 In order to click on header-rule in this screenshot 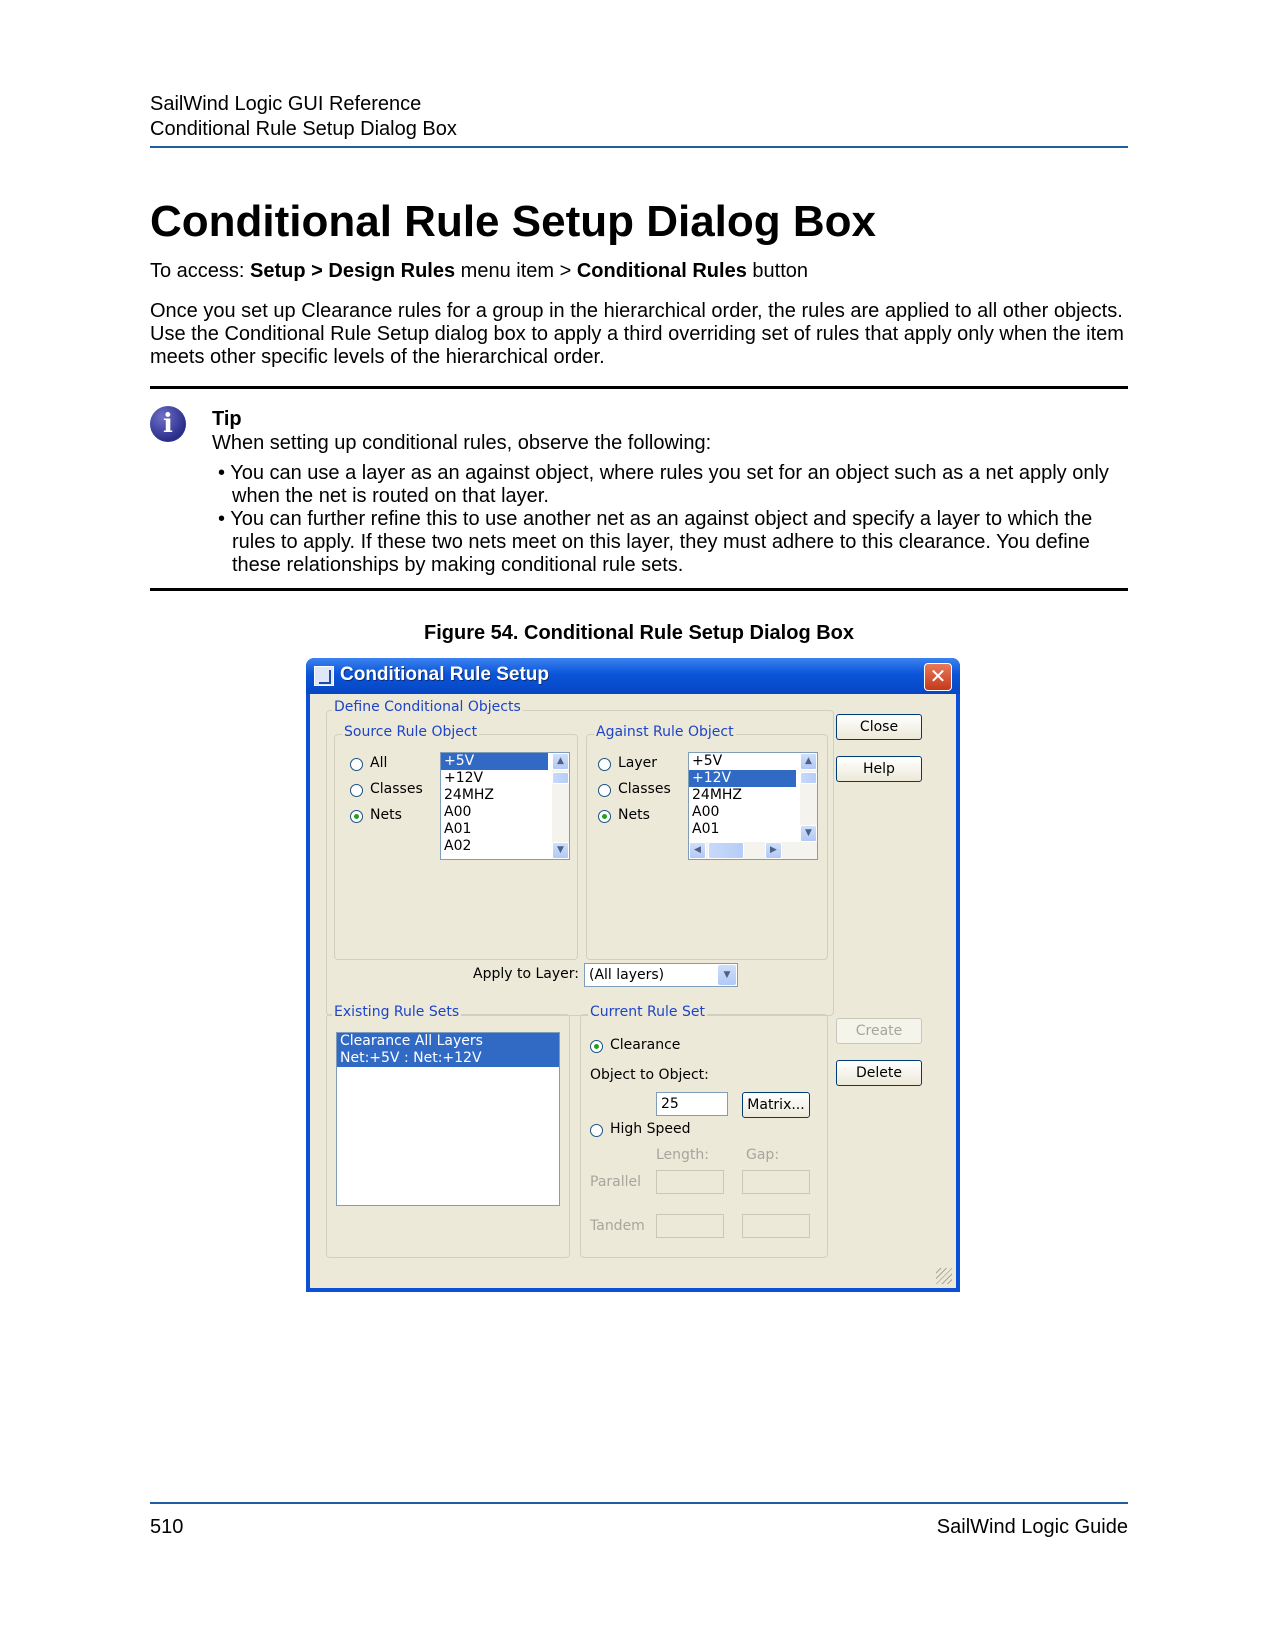, I will do `click(639, 147)`.